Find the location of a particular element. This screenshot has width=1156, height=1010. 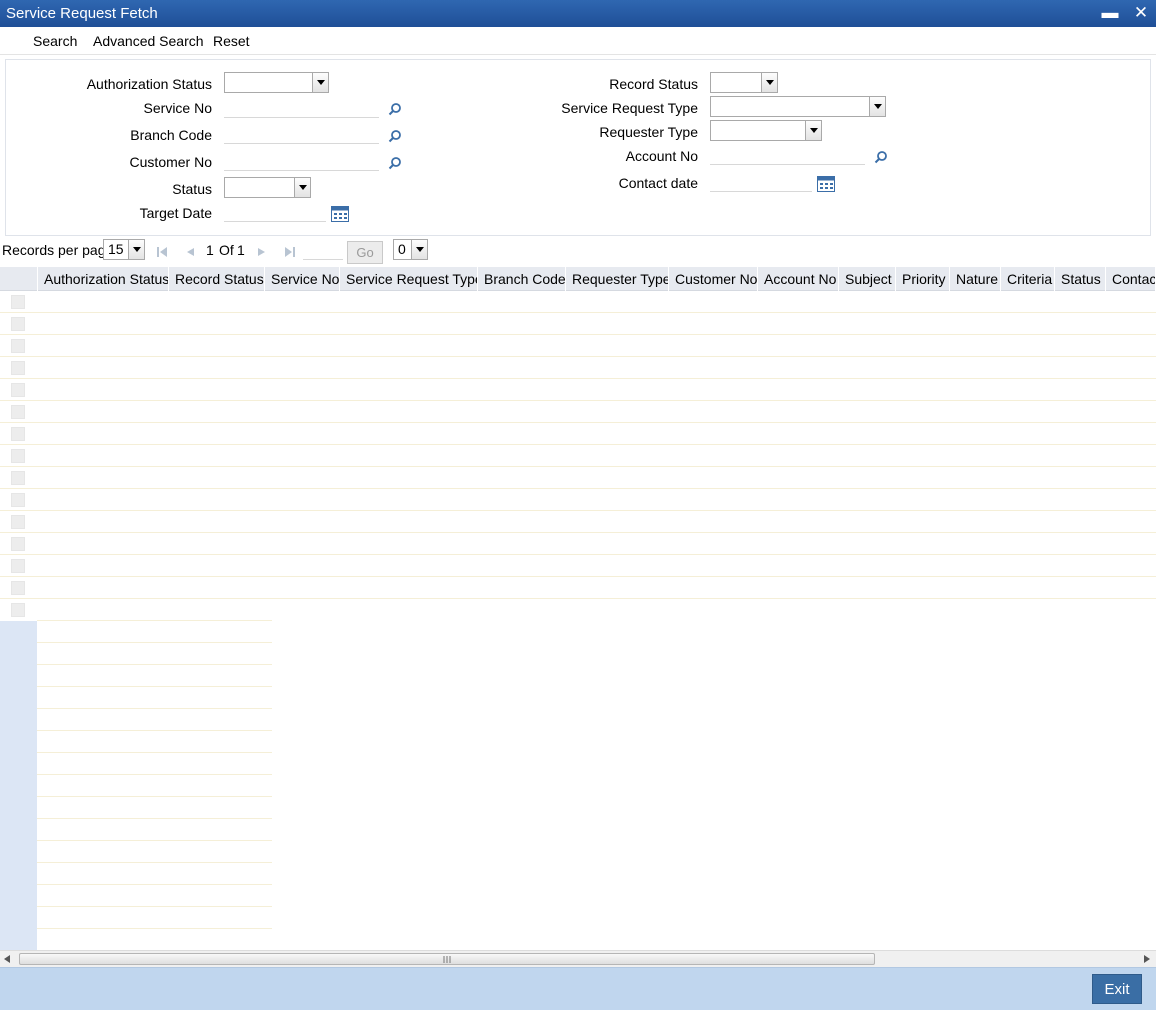

column-header: Status is located at coordinates (1080, 279).